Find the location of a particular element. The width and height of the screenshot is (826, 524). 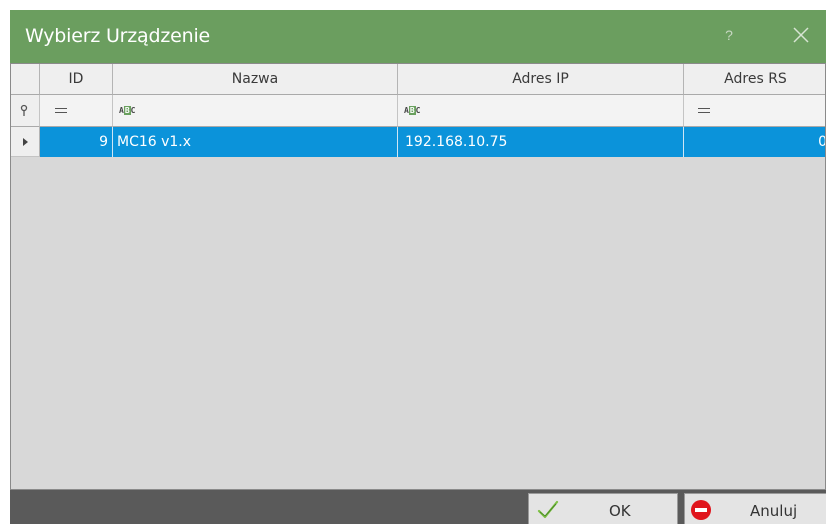

column-header-id: ID is located at coordinates (76, 79).